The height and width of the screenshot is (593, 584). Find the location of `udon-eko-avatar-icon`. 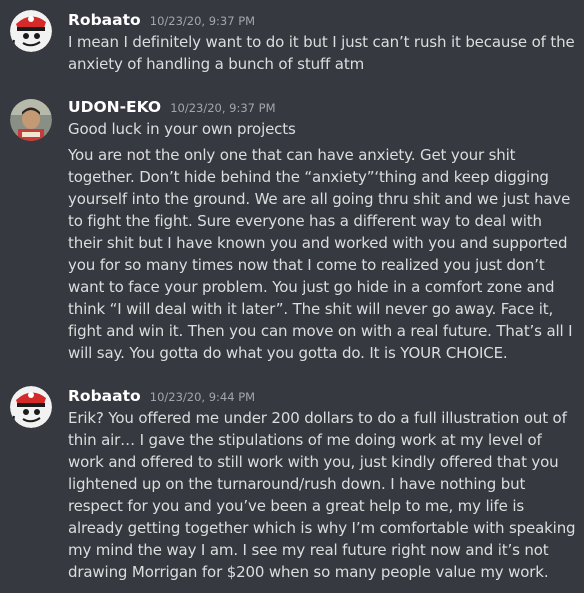

udon-eko-avatar-icon is located at coordinates (31, 120).